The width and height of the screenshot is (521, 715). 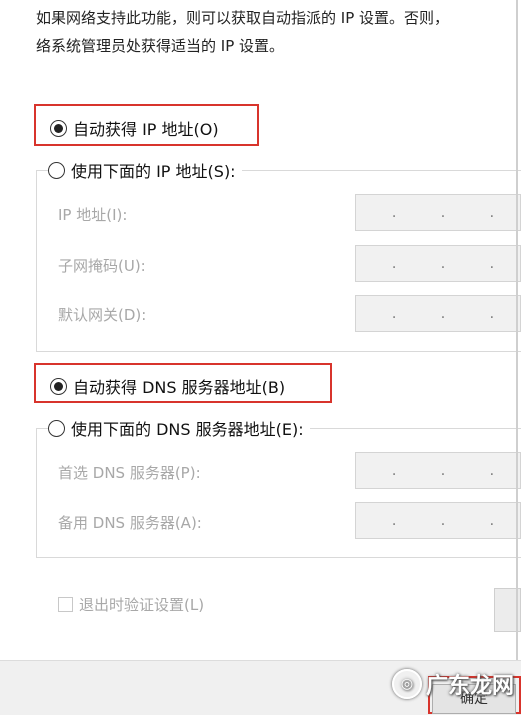 I want to click on watermark: ◎ 广东龙网, so click(x=453, y=684).